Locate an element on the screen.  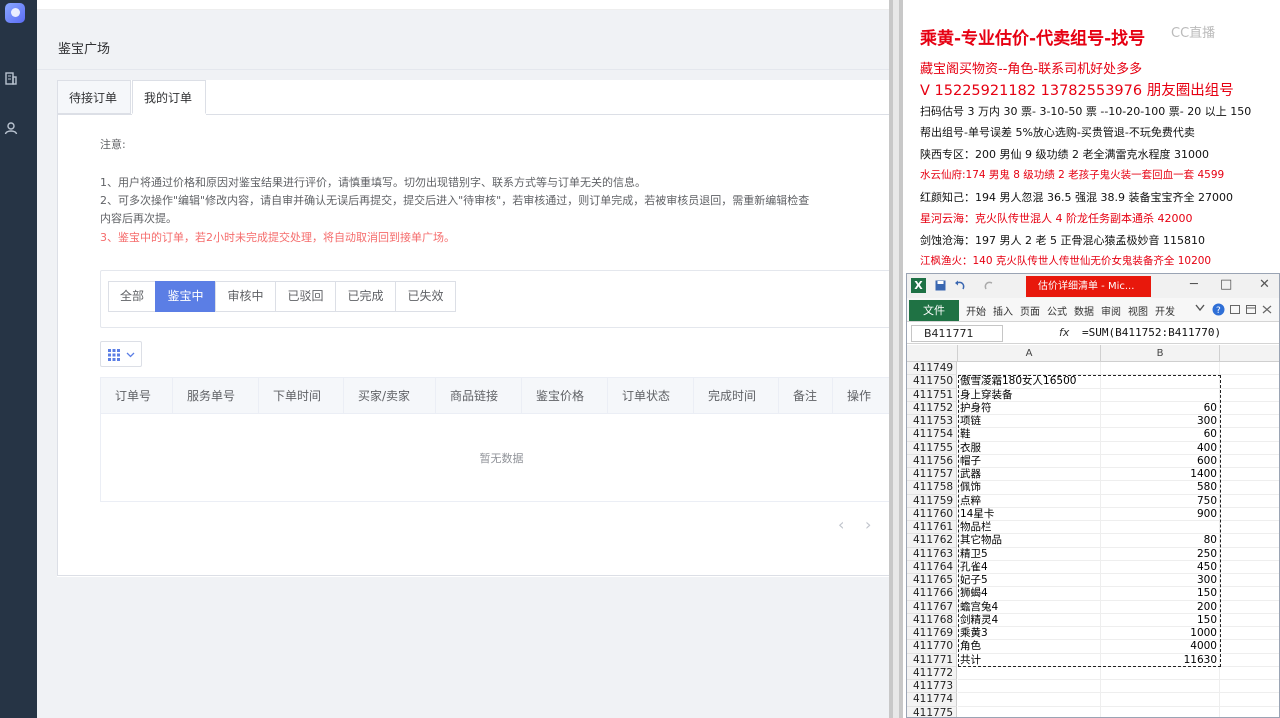
table-row: 411769 乘黄3 1000 is located at coordinates (1093, 634).